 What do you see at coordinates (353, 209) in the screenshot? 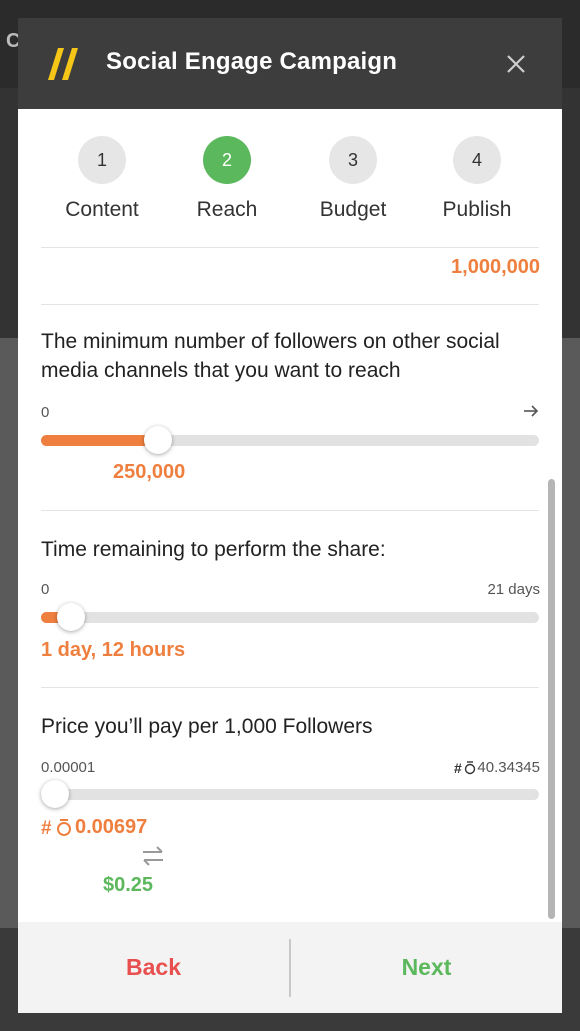
I see `step-label: Budget` at bounding box center [353, 209].